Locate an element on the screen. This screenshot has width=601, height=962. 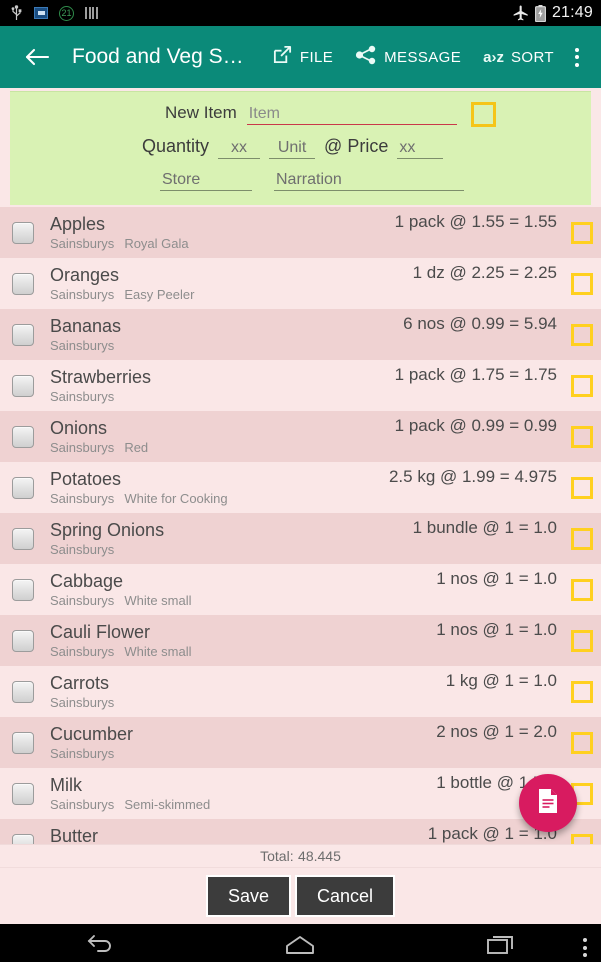
nav-home-button is located at coordinates (300, 947).